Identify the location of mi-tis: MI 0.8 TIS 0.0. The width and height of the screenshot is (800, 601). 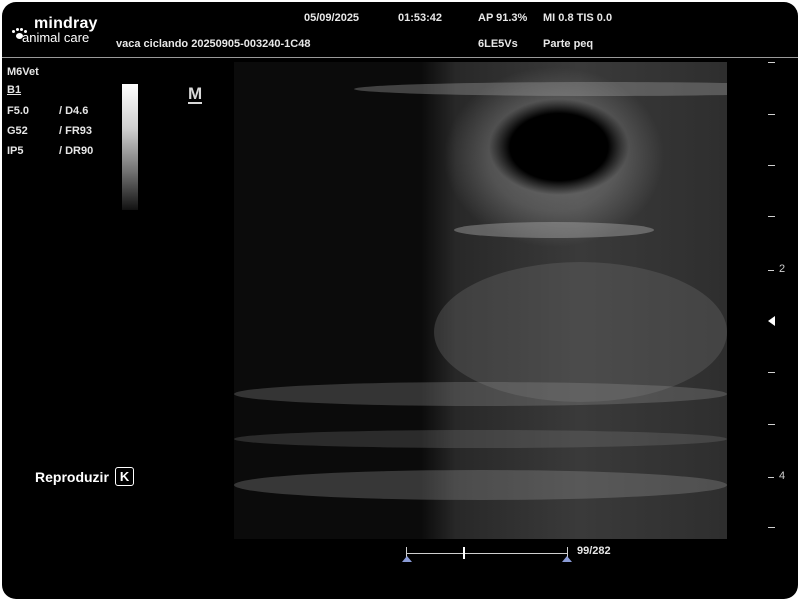
(578, 18).